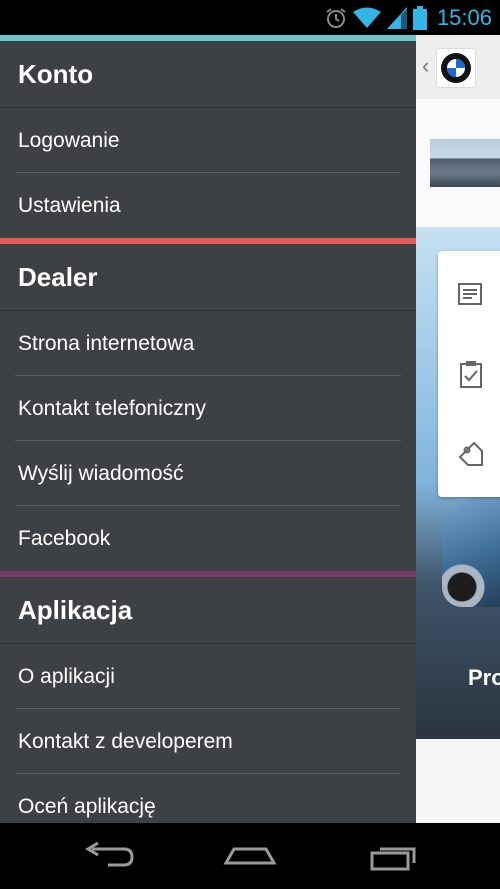 The width and height of the screenshot is (500, 889). I want to click on app-content: ‹ Pro, so click(458, 429).